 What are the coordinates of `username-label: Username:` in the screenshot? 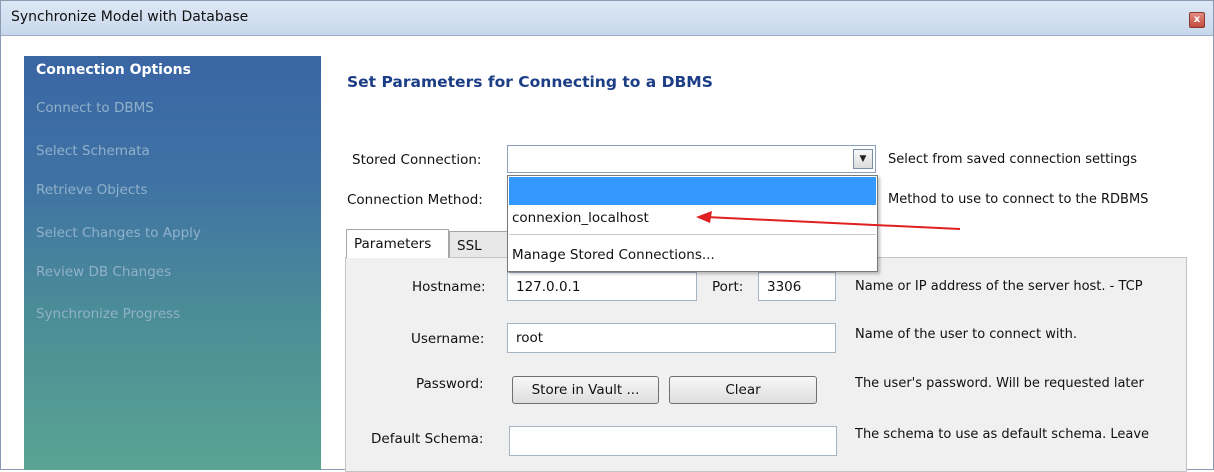 It's located at (448, 339).